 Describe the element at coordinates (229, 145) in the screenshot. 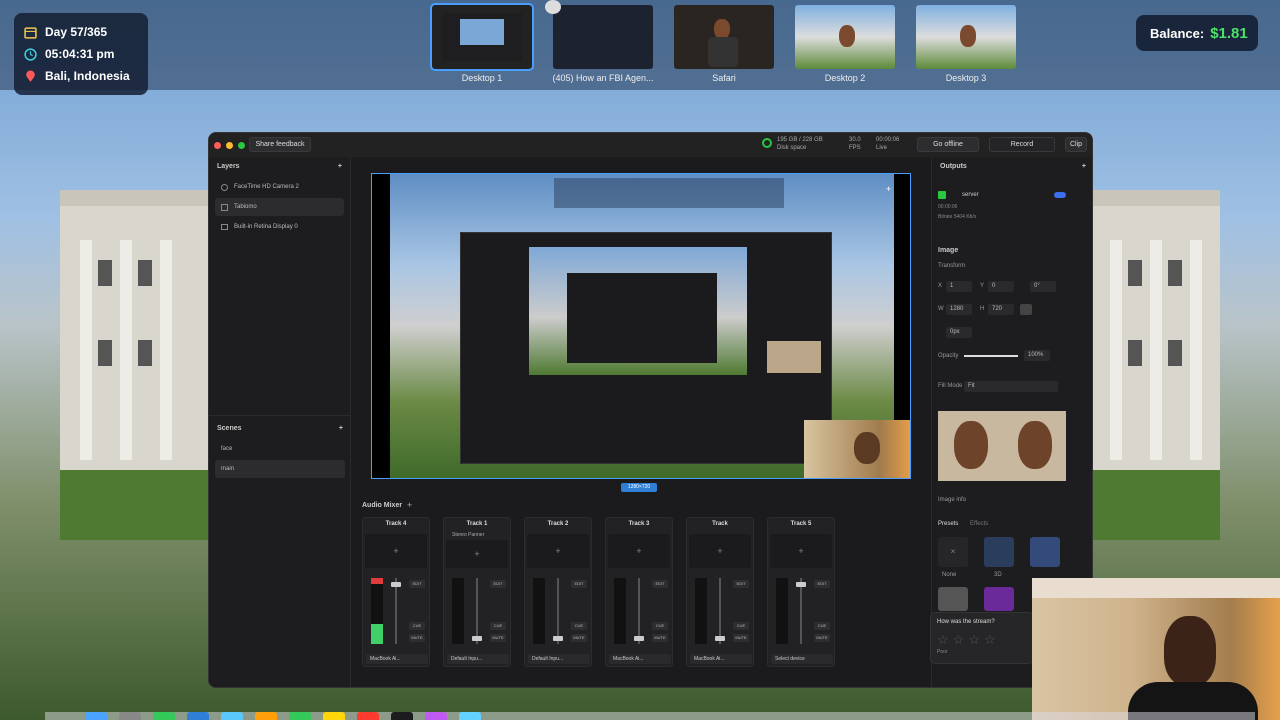

I see `minimize-button` at that location.